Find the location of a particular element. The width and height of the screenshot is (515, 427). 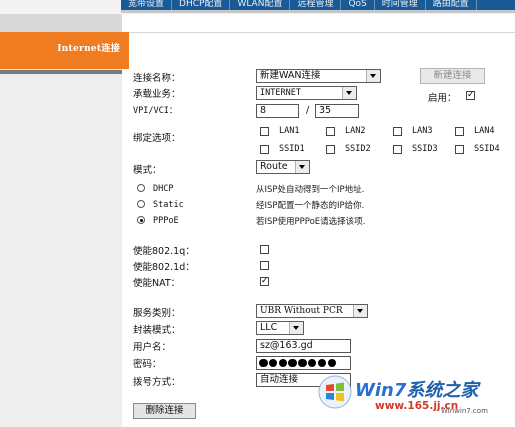

tab-broadband: 宽带设置 is located at coordinates (147, 5).